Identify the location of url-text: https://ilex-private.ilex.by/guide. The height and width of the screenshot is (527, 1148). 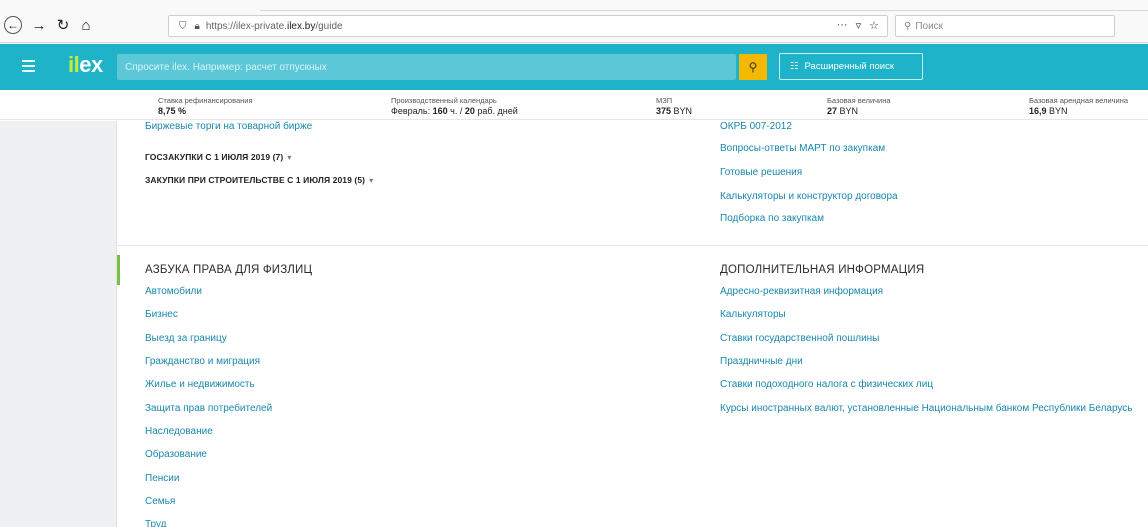
(274, 26).